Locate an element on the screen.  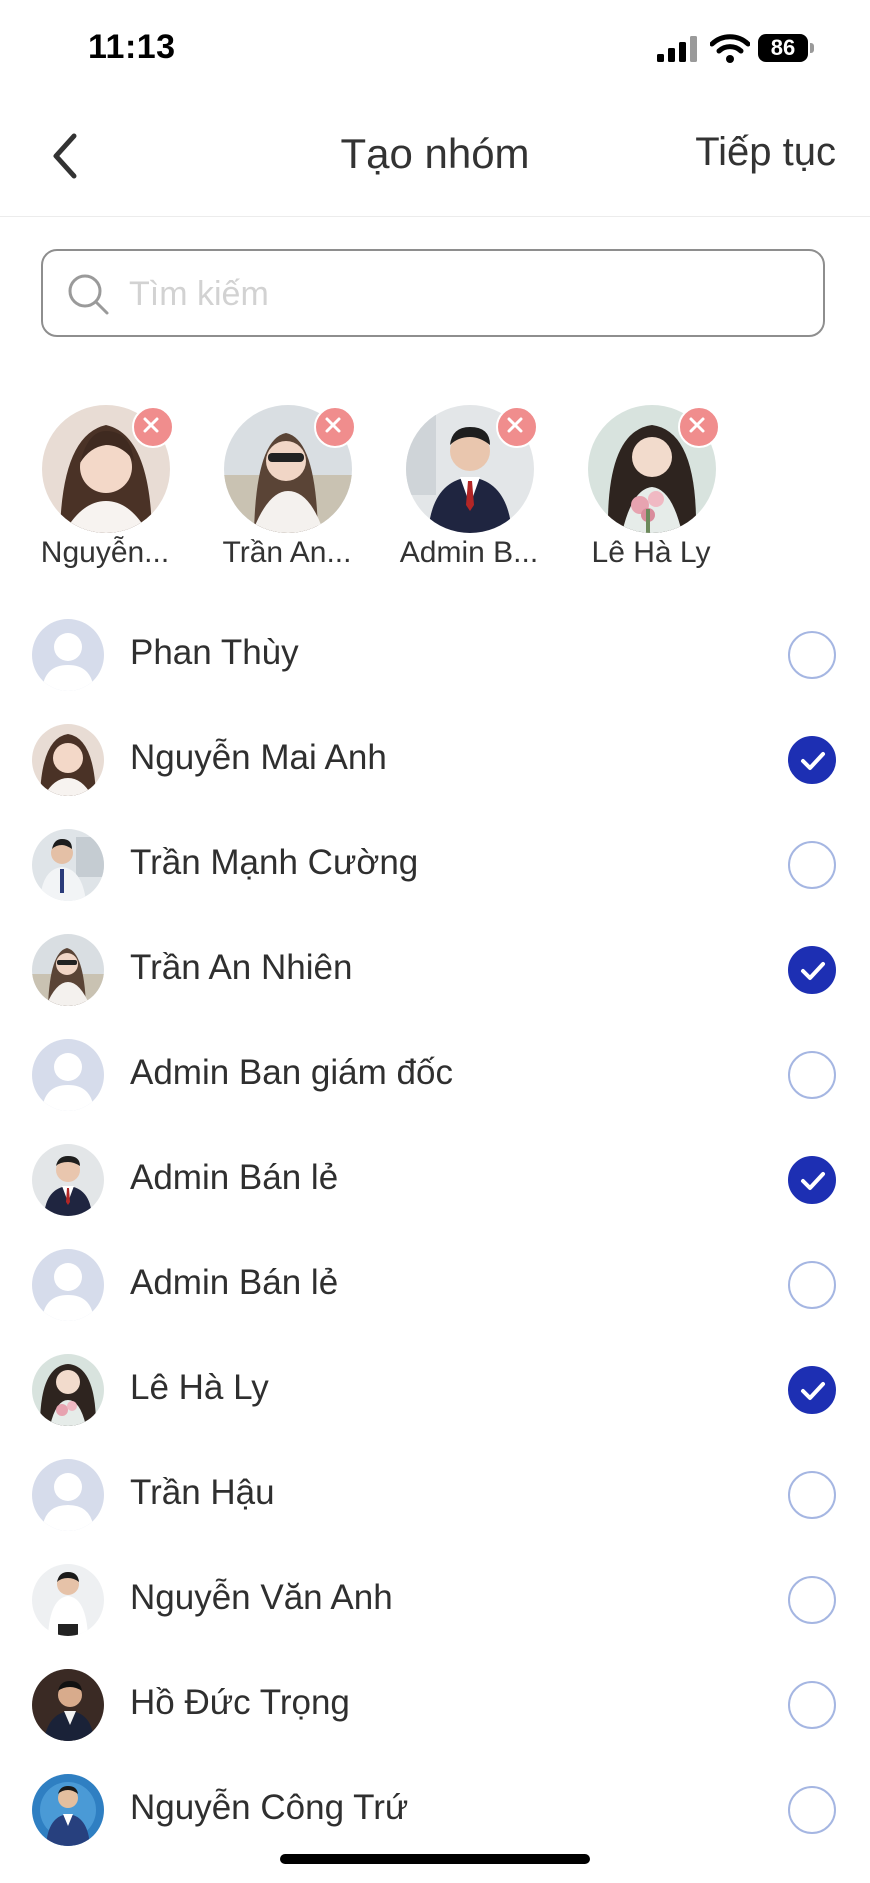
contact-name: Nguyễn Văn Anh is located at coordinates (261, 1597).